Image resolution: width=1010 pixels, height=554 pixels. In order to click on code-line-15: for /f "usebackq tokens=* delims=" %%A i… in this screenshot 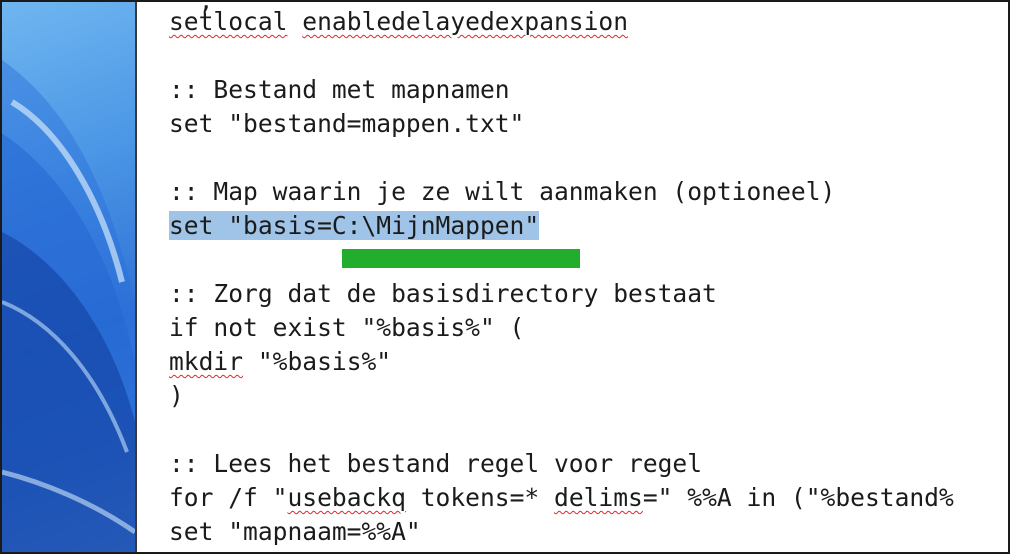, I will do `click(561, 498)`.